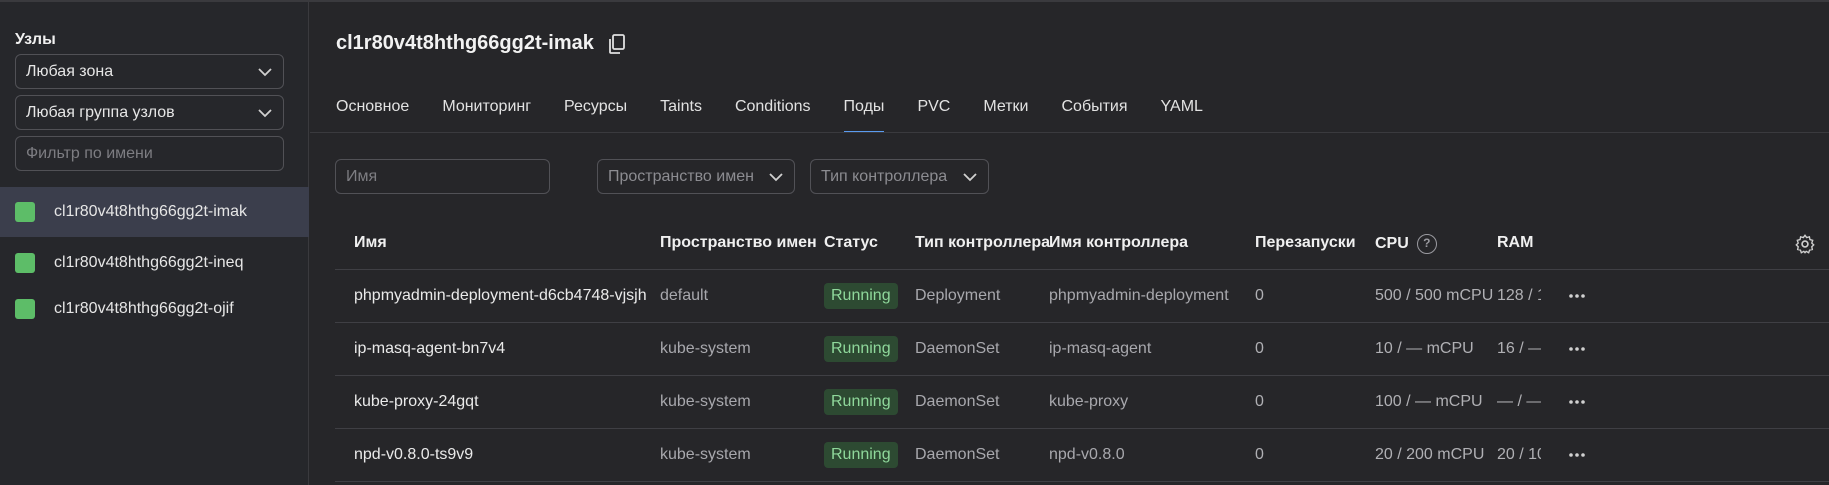 This screenshot has width=1829, height=485. Describe the element at coordinates (370, 243) in the screenshot. I see `col-name: Имя` at that location.